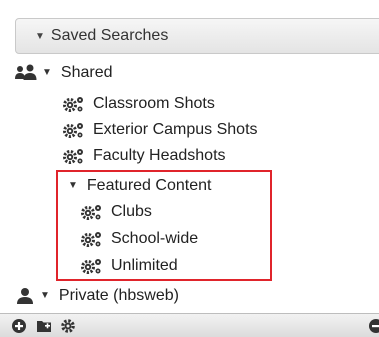 The width and height of the screenshot is (379, 337). Describe the element at coordinates (26, 72) in the screenshot. I see `users-group-icon` at that location.